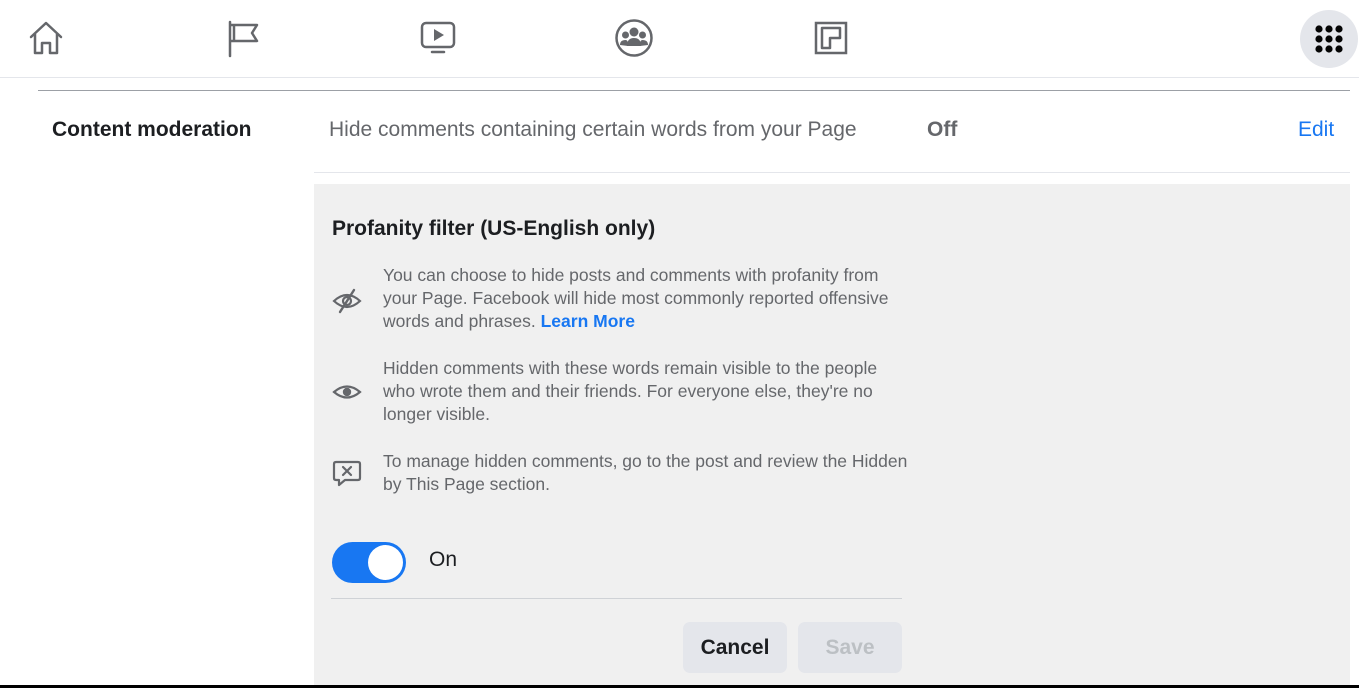 This screenshot has height=688, width=1359. Describe the element at coordinates (347, 473) in the screenshot. I see `comment-hidden-icon` at that location.